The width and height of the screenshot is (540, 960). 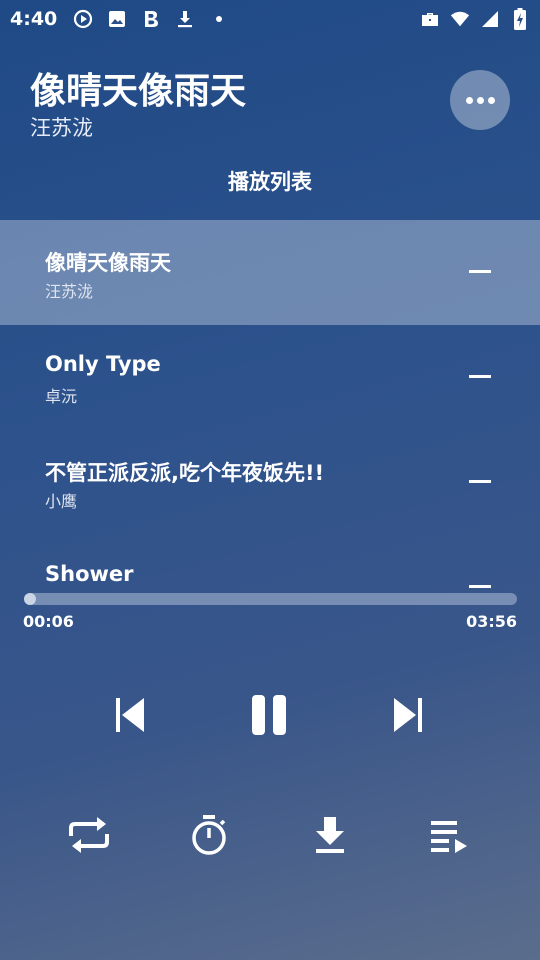 I want to click on image-icon, so click(x=117, y=19).